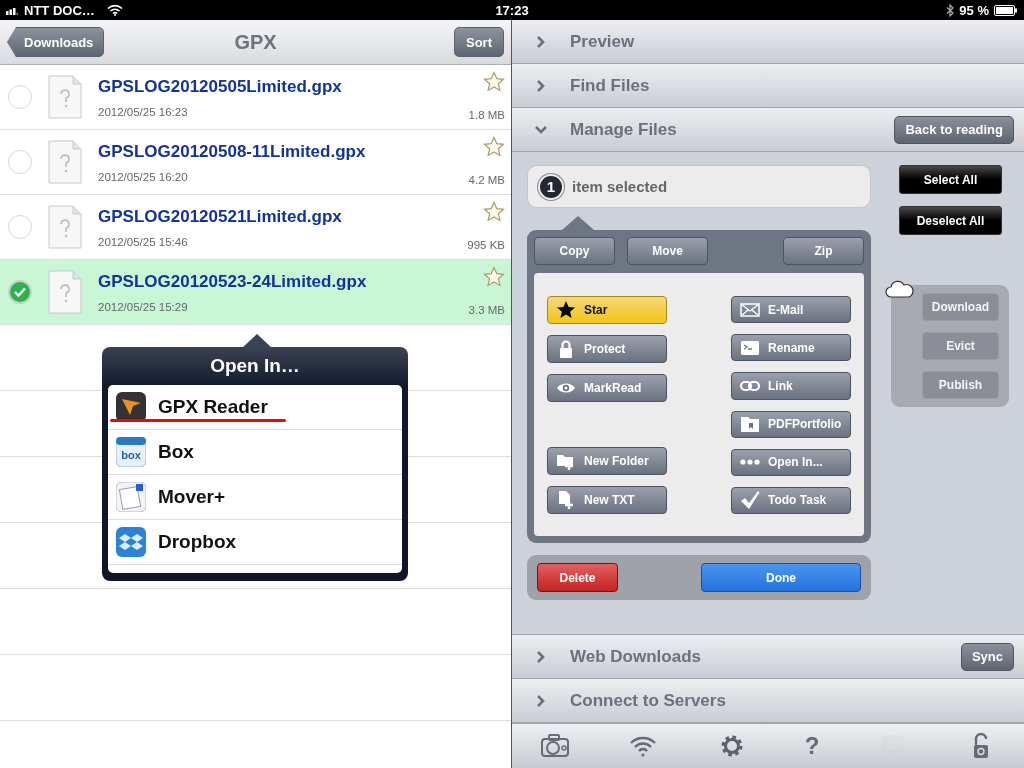 The width and height of the screenshot is (1024, 768). I want to click on file-date: 2012/05/25 15:29, so click(143, 306).